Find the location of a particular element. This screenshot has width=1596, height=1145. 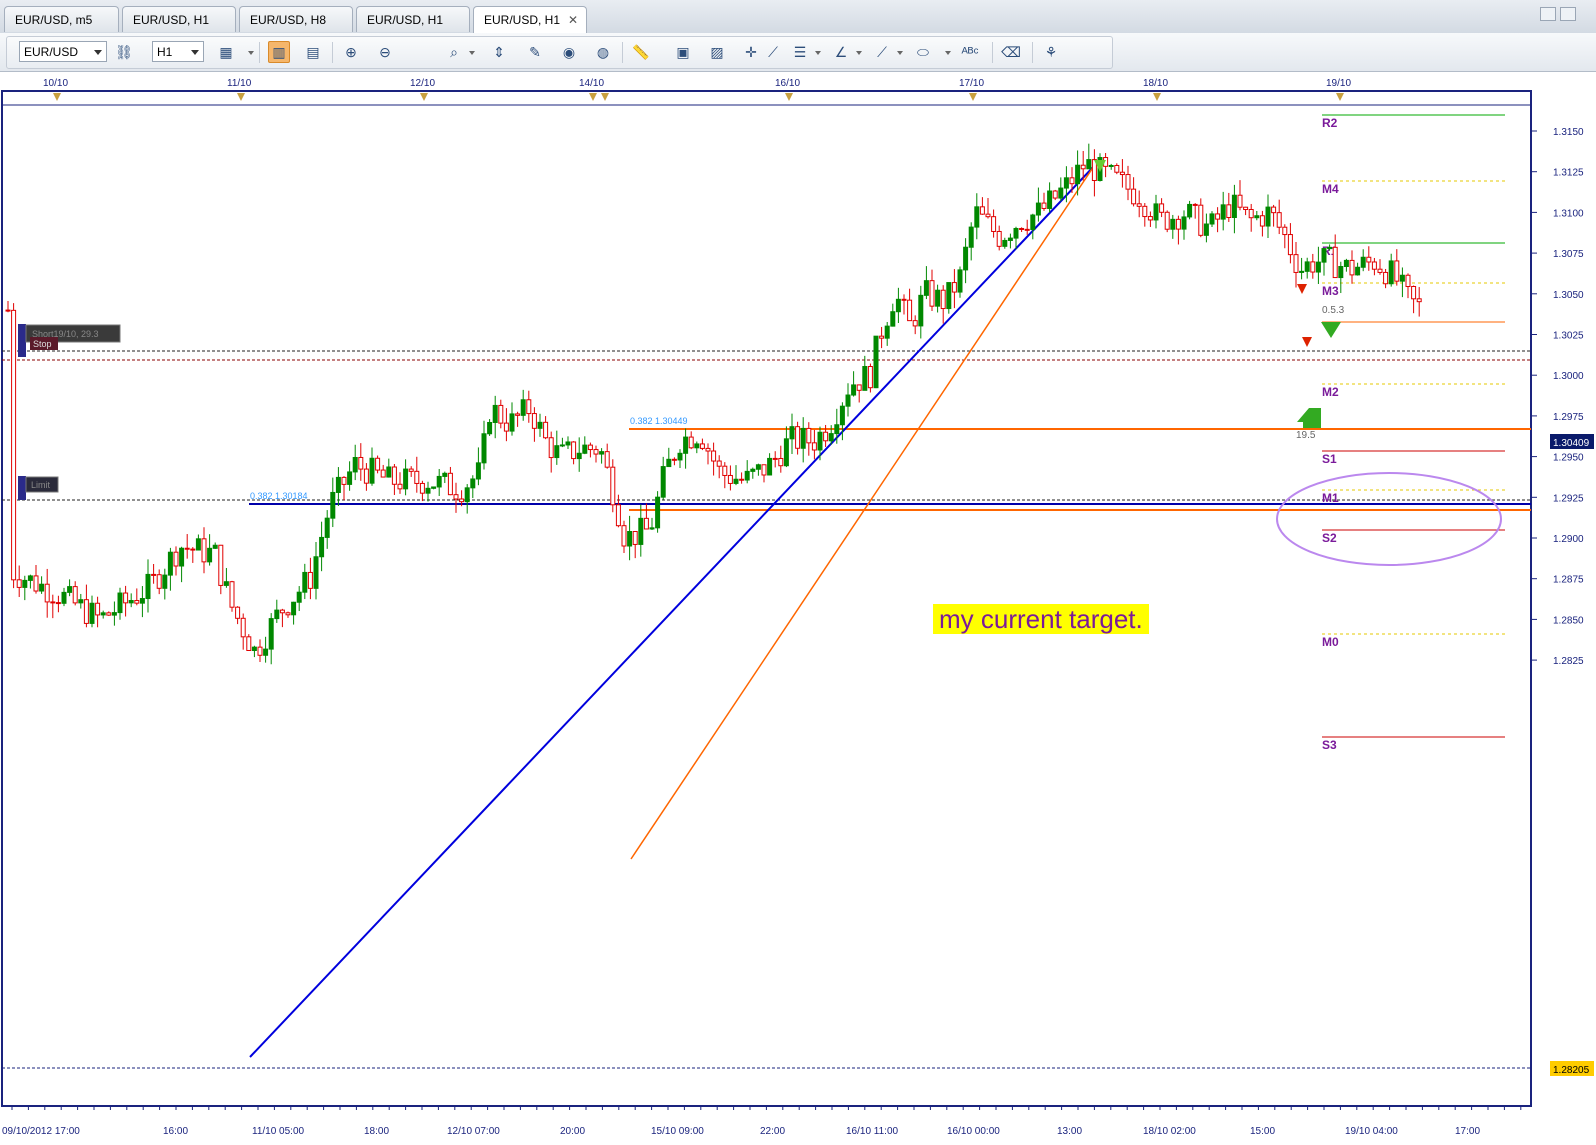

minimize-icon is located at coordinates (1548, 14).